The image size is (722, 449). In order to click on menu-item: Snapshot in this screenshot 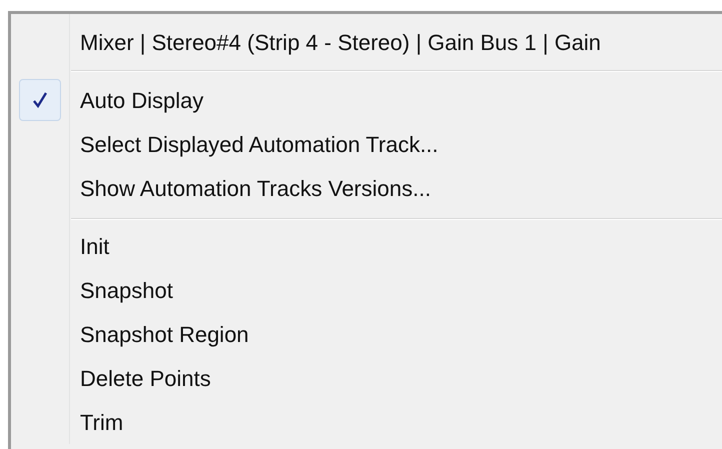, I will do `click(126, 290)`.